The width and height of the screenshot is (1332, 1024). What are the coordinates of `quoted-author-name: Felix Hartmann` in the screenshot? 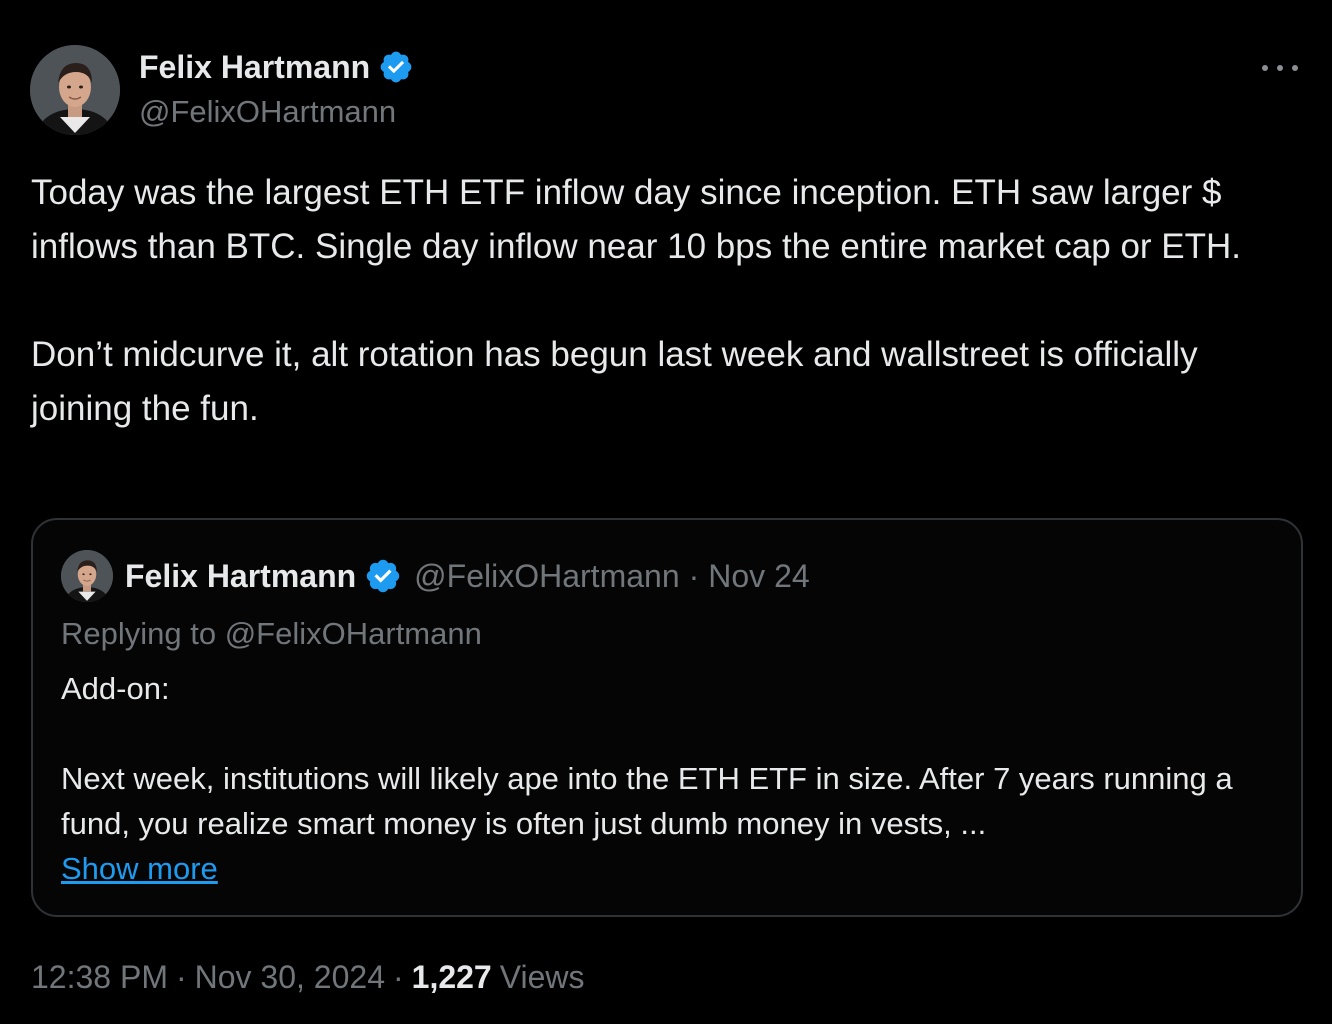 It's located at (240, 576).